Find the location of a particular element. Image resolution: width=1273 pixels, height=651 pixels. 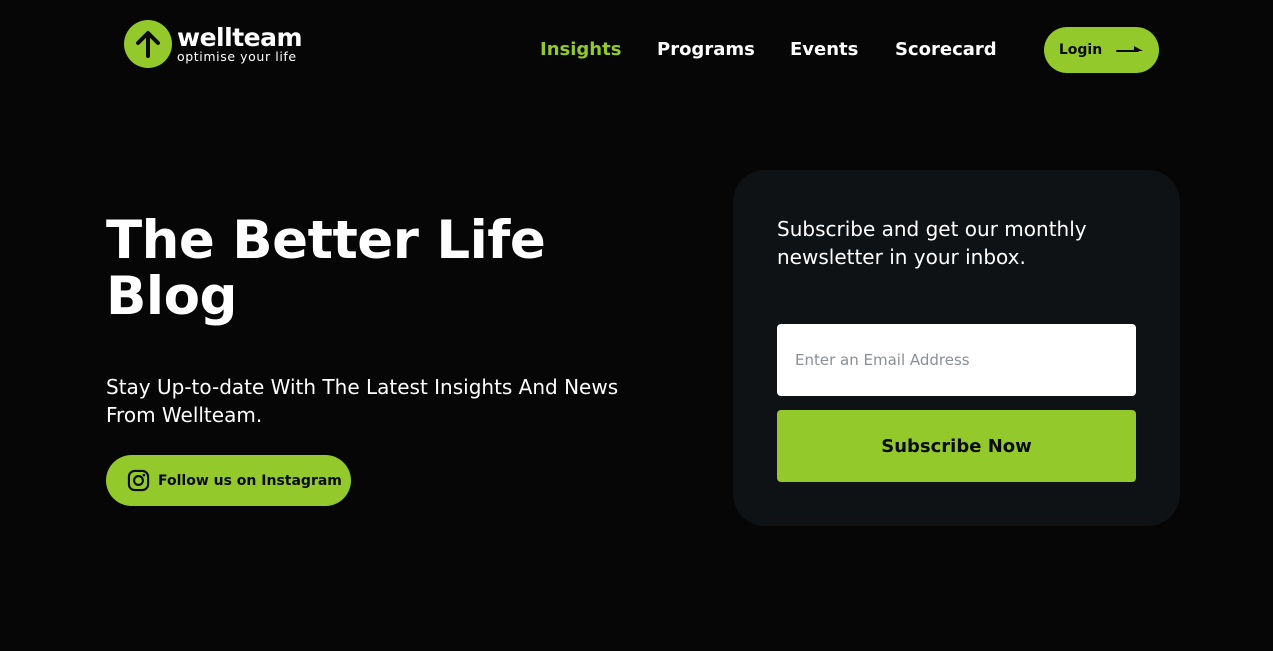

logo-text: wellteam optimise your life is located at coordinates (240, 43).